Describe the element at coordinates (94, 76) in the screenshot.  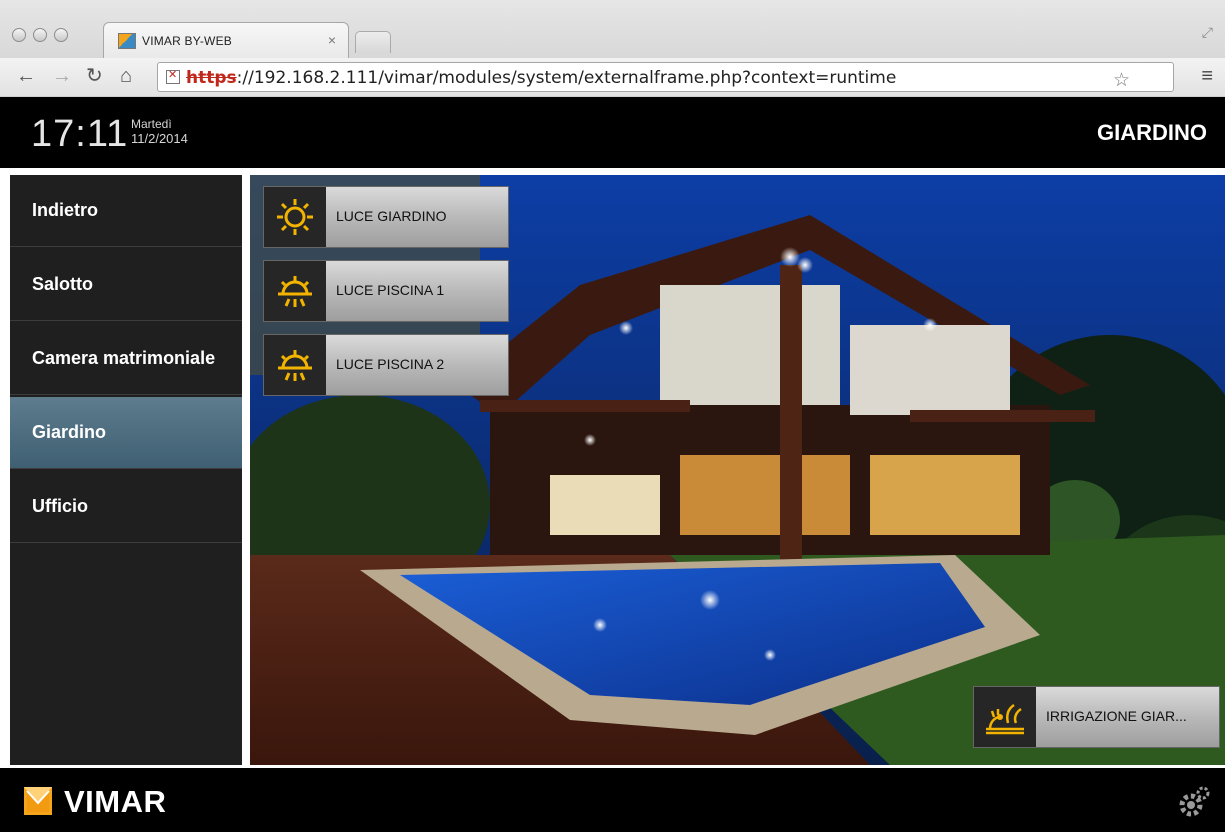
I see `reload-icon: ↻` at that location.